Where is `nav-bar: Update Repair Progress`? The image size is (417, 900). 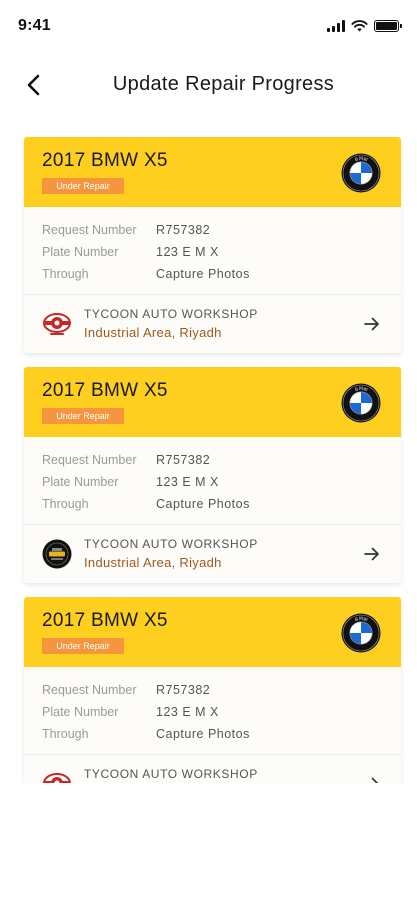
nav-bar: Update Repair Progress is located at coordinates (208, 85).